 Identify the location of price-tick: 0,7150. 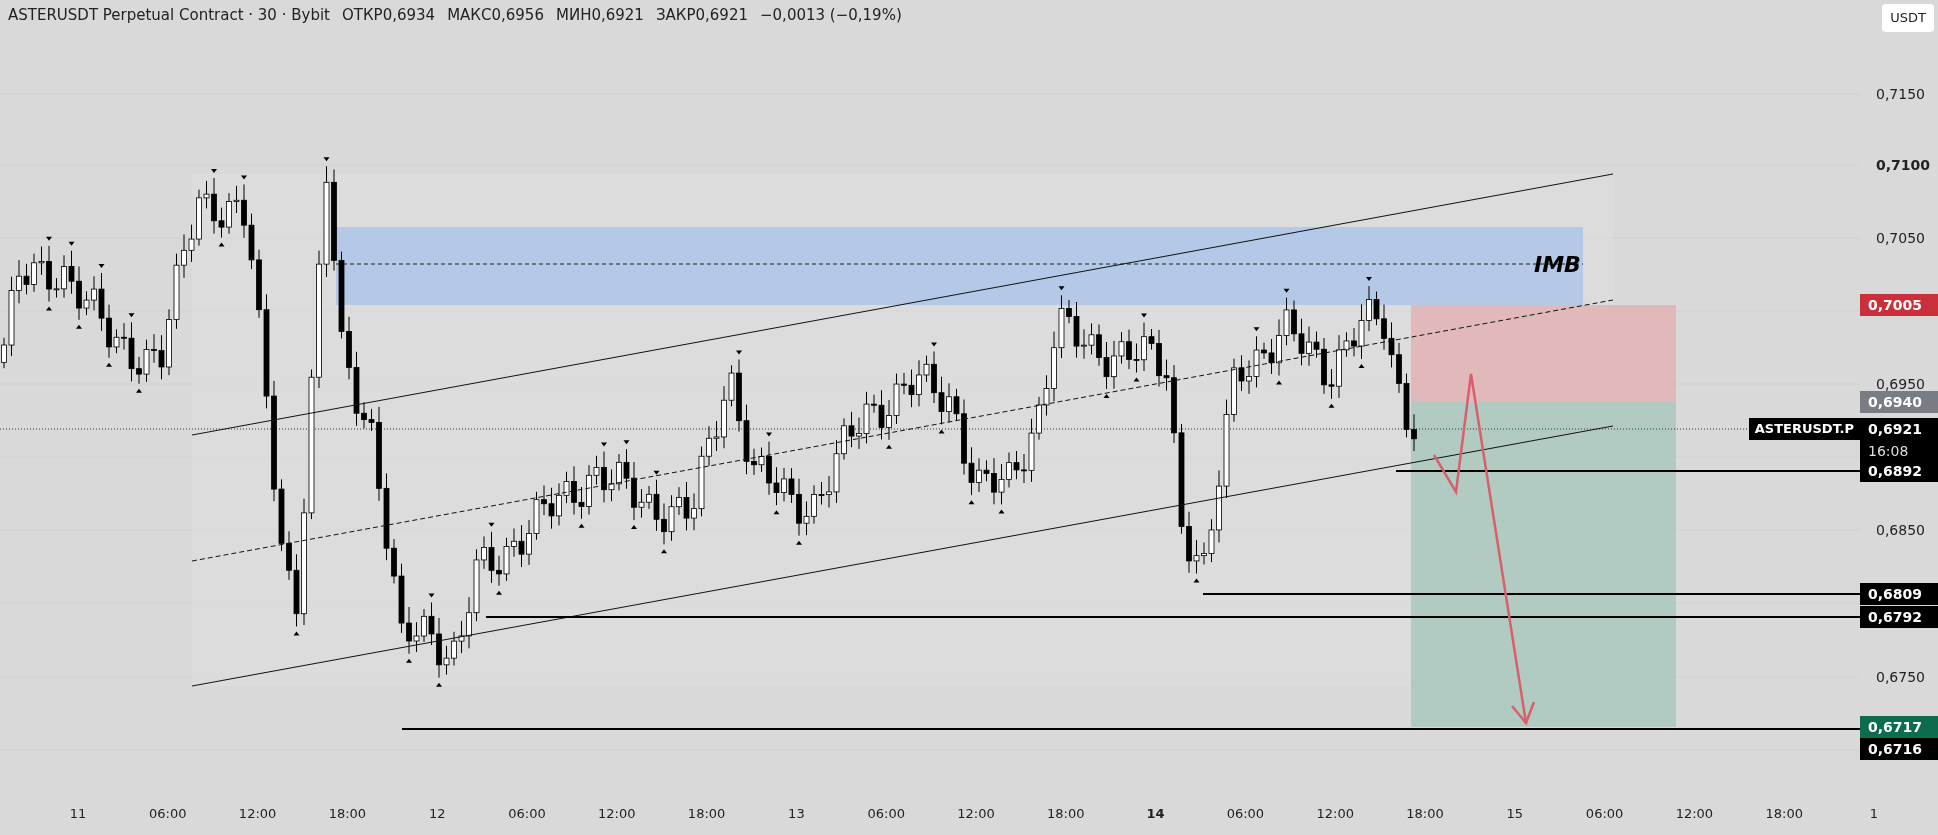
(1900, 94).